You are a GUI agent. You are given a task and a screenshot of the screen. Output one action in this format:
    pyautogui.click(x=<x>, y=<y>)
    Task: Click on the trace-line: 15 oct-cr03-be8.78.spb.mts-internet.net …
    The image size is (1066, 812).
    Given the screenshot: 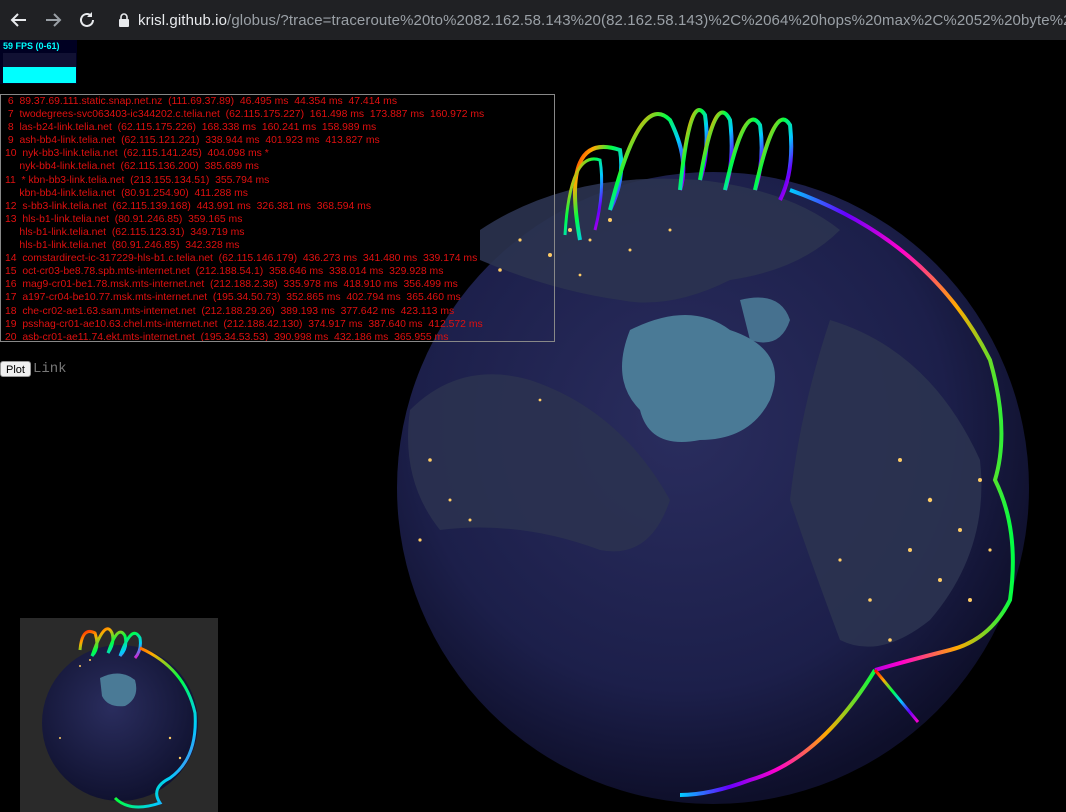 What is the action you would take?
    pyautogui.click(x=224, y=272)
    